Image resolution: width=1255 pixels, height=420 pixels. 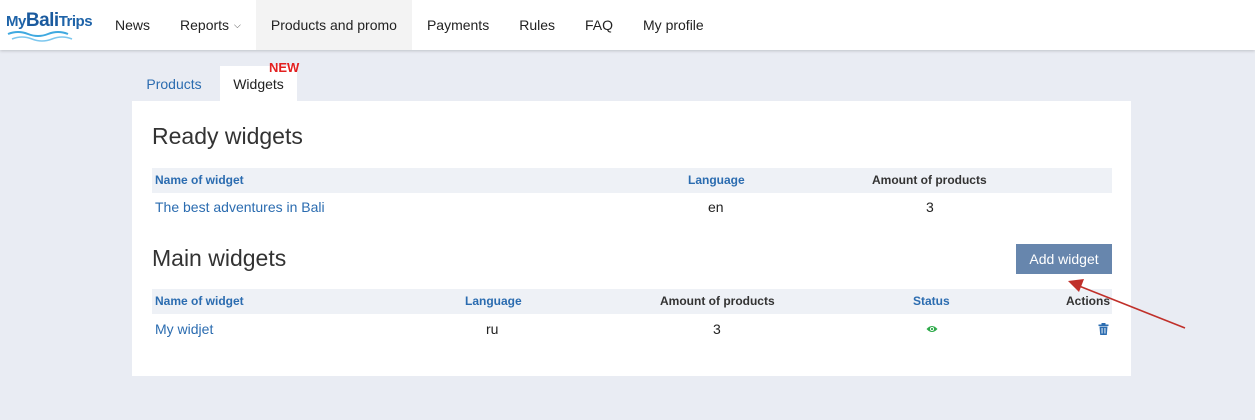 I want to click on logo-text-bali: Bali, so click(x=42, y=20).